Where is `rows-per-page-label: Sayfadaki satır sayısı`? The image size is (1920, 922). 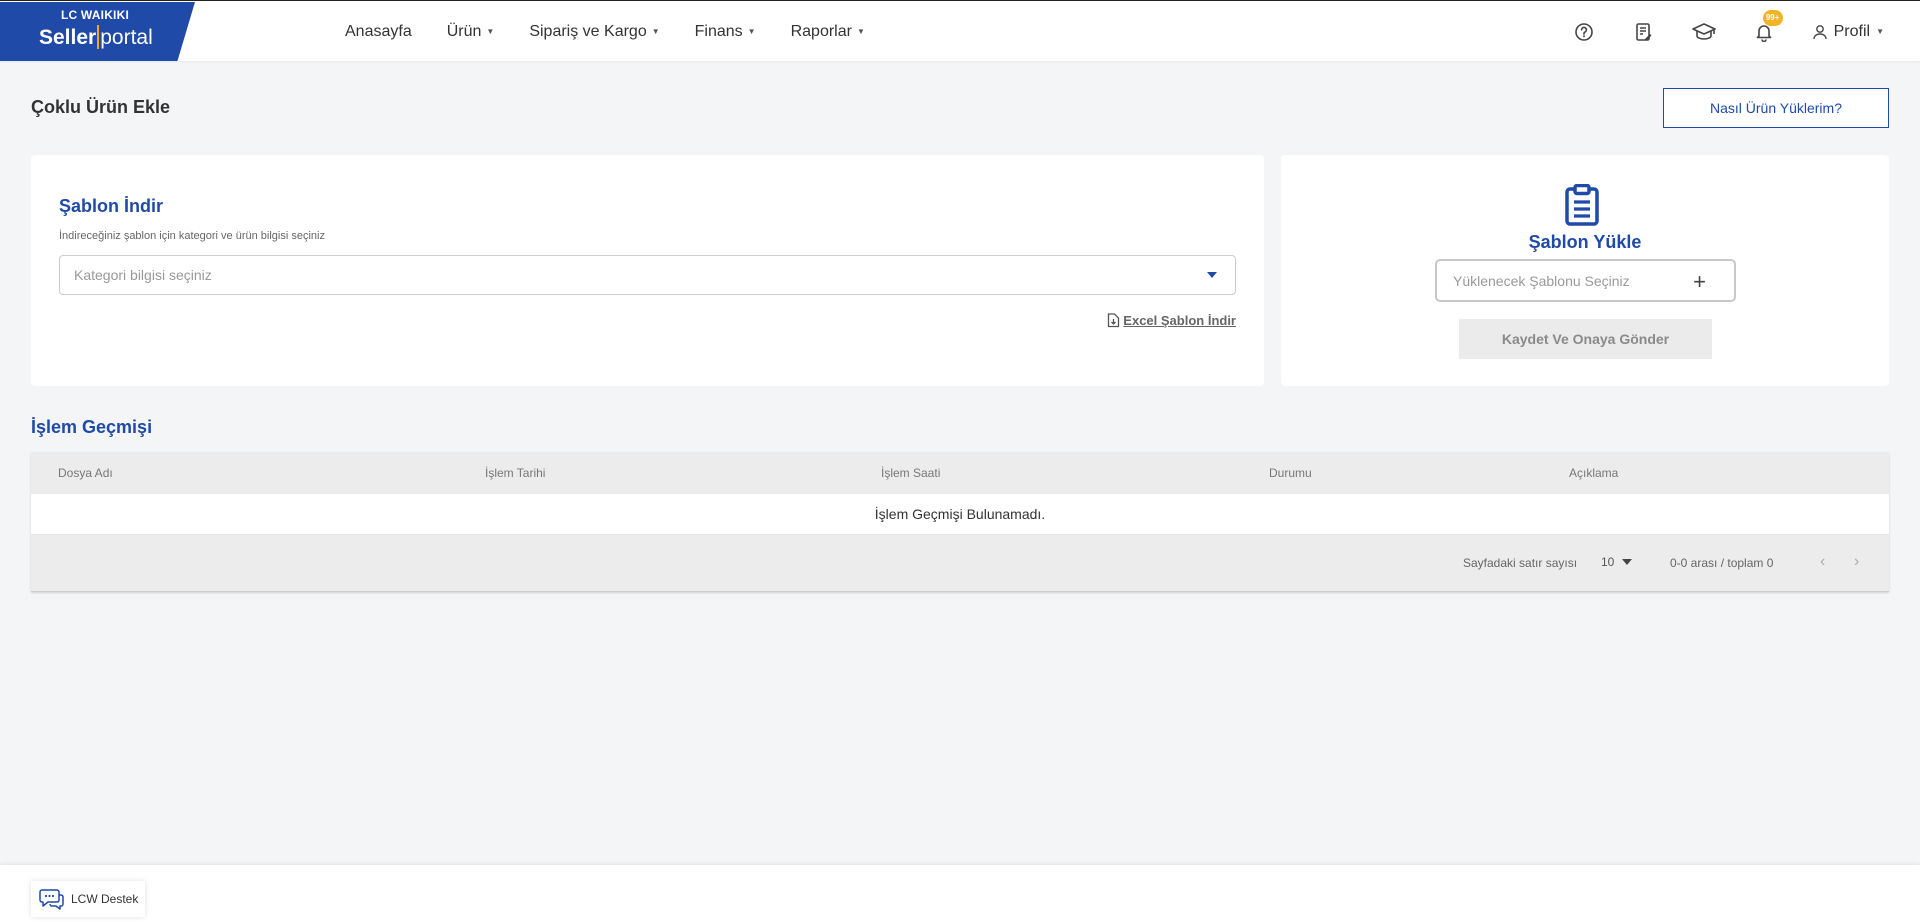 rows-per-page-label: Sayfadaki satır sayısı is located at coordinates (1520, 563).